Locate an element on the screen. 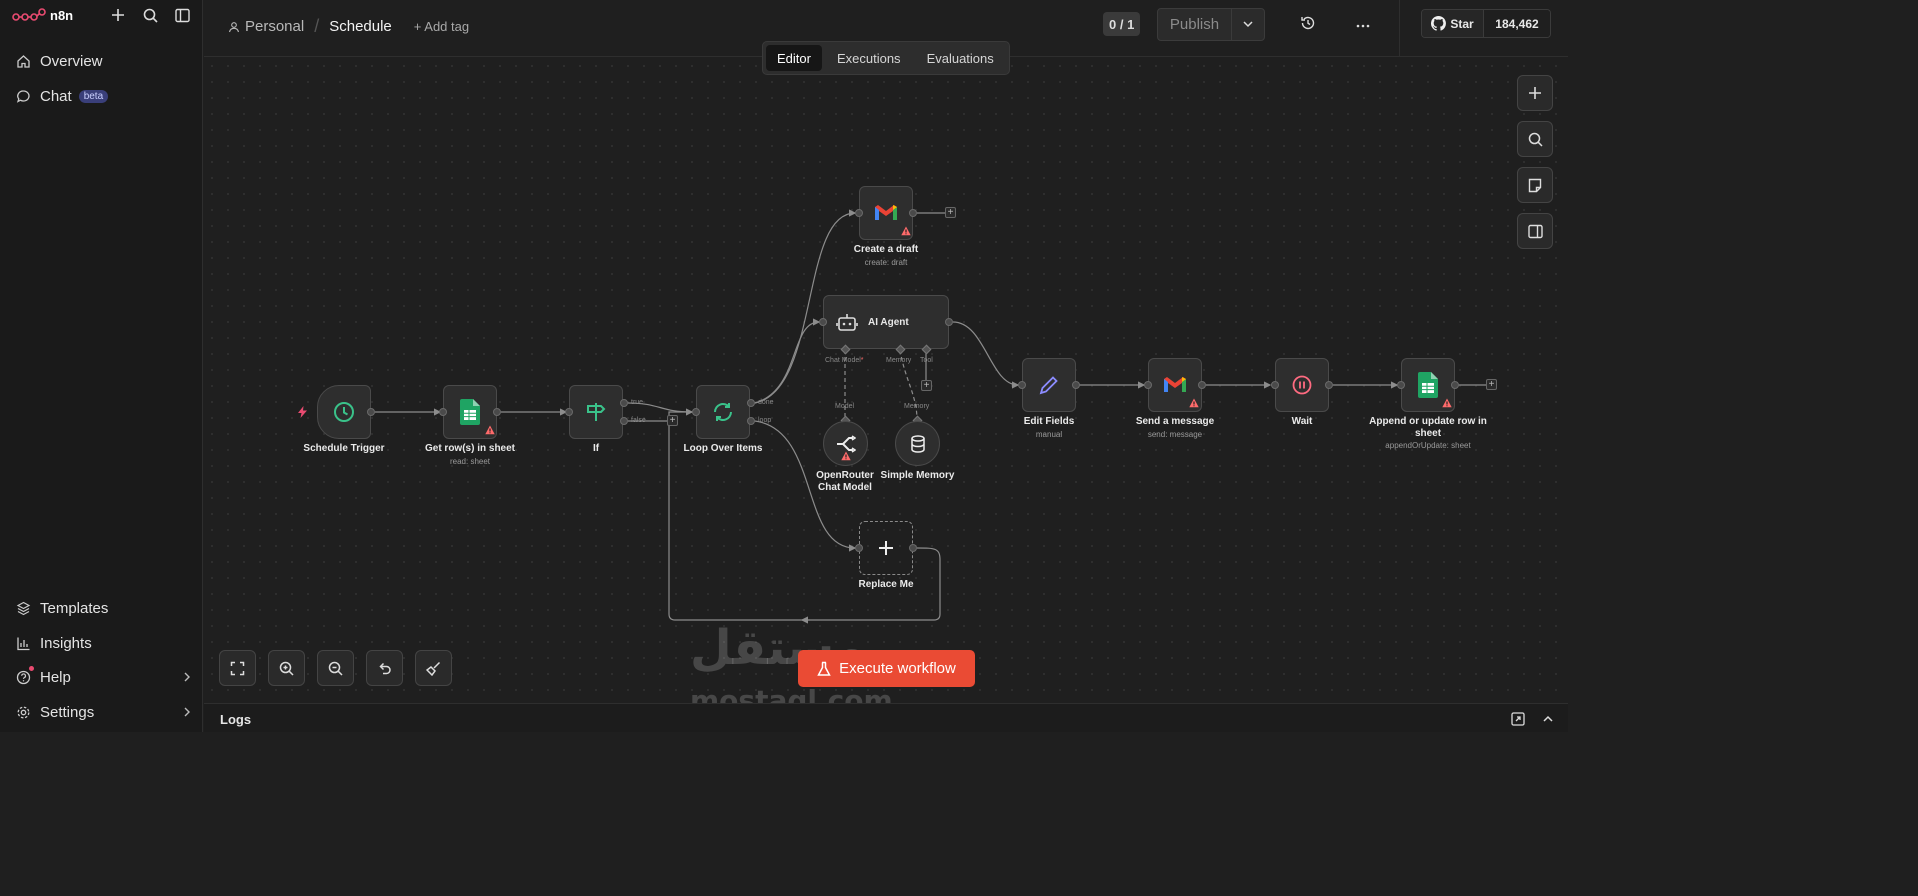 This screenshot has width=1918, height=896. node-simple-memory is located at coordinates (917, 443).